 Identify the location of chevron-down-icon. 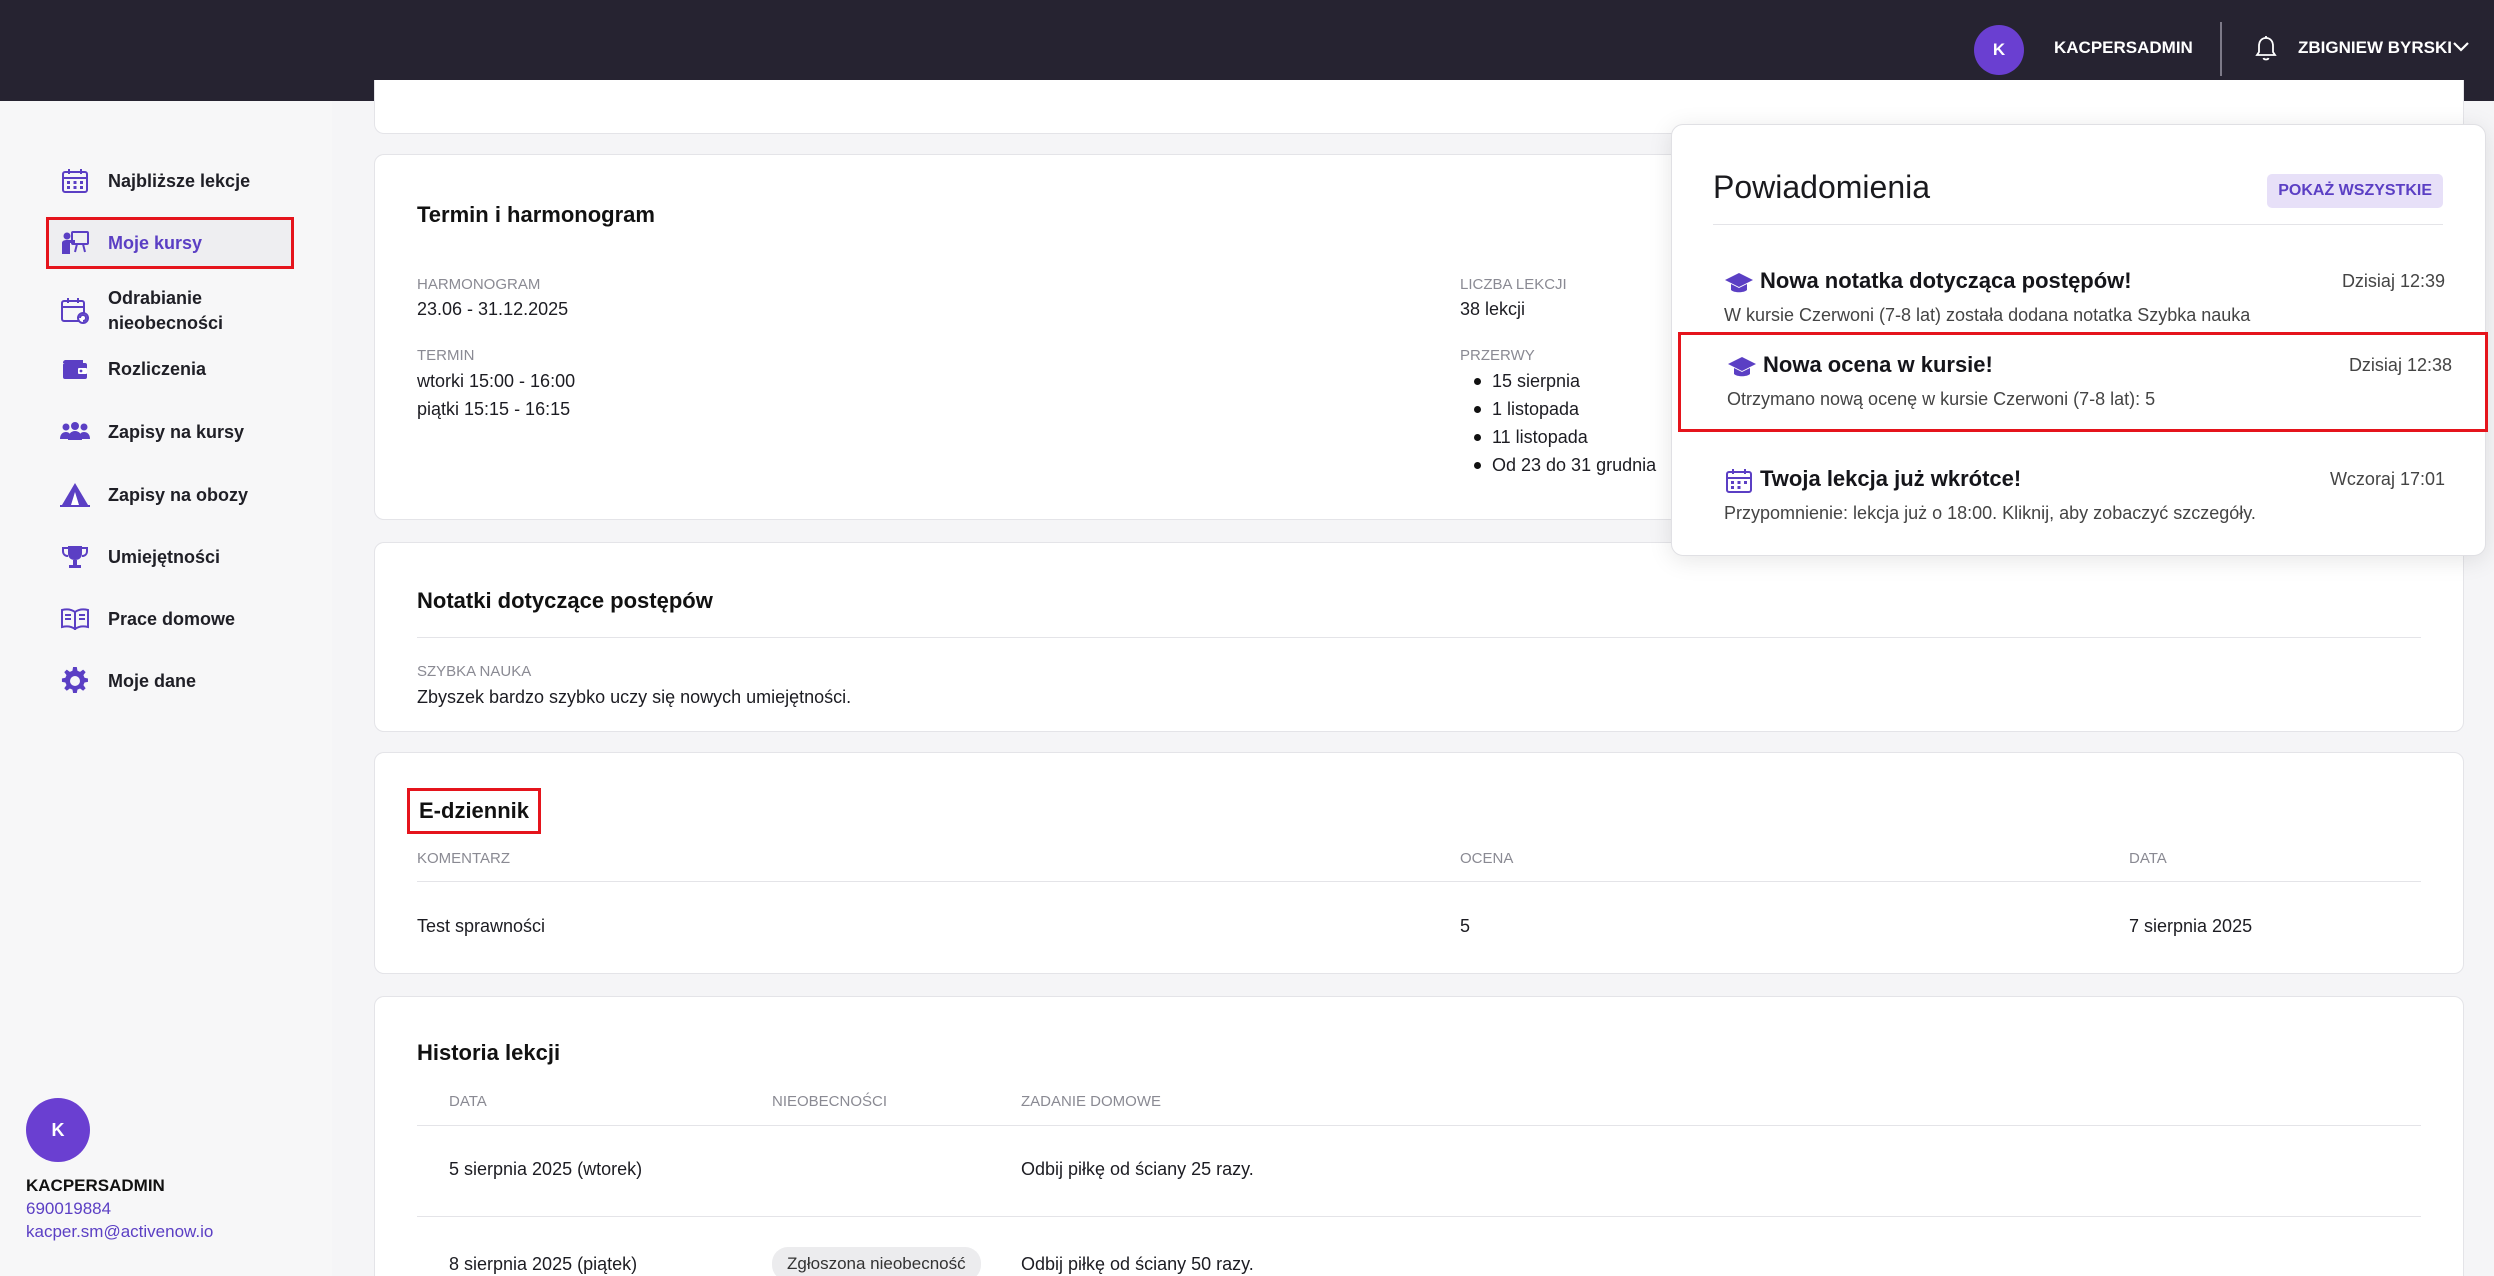
(2461, 47).